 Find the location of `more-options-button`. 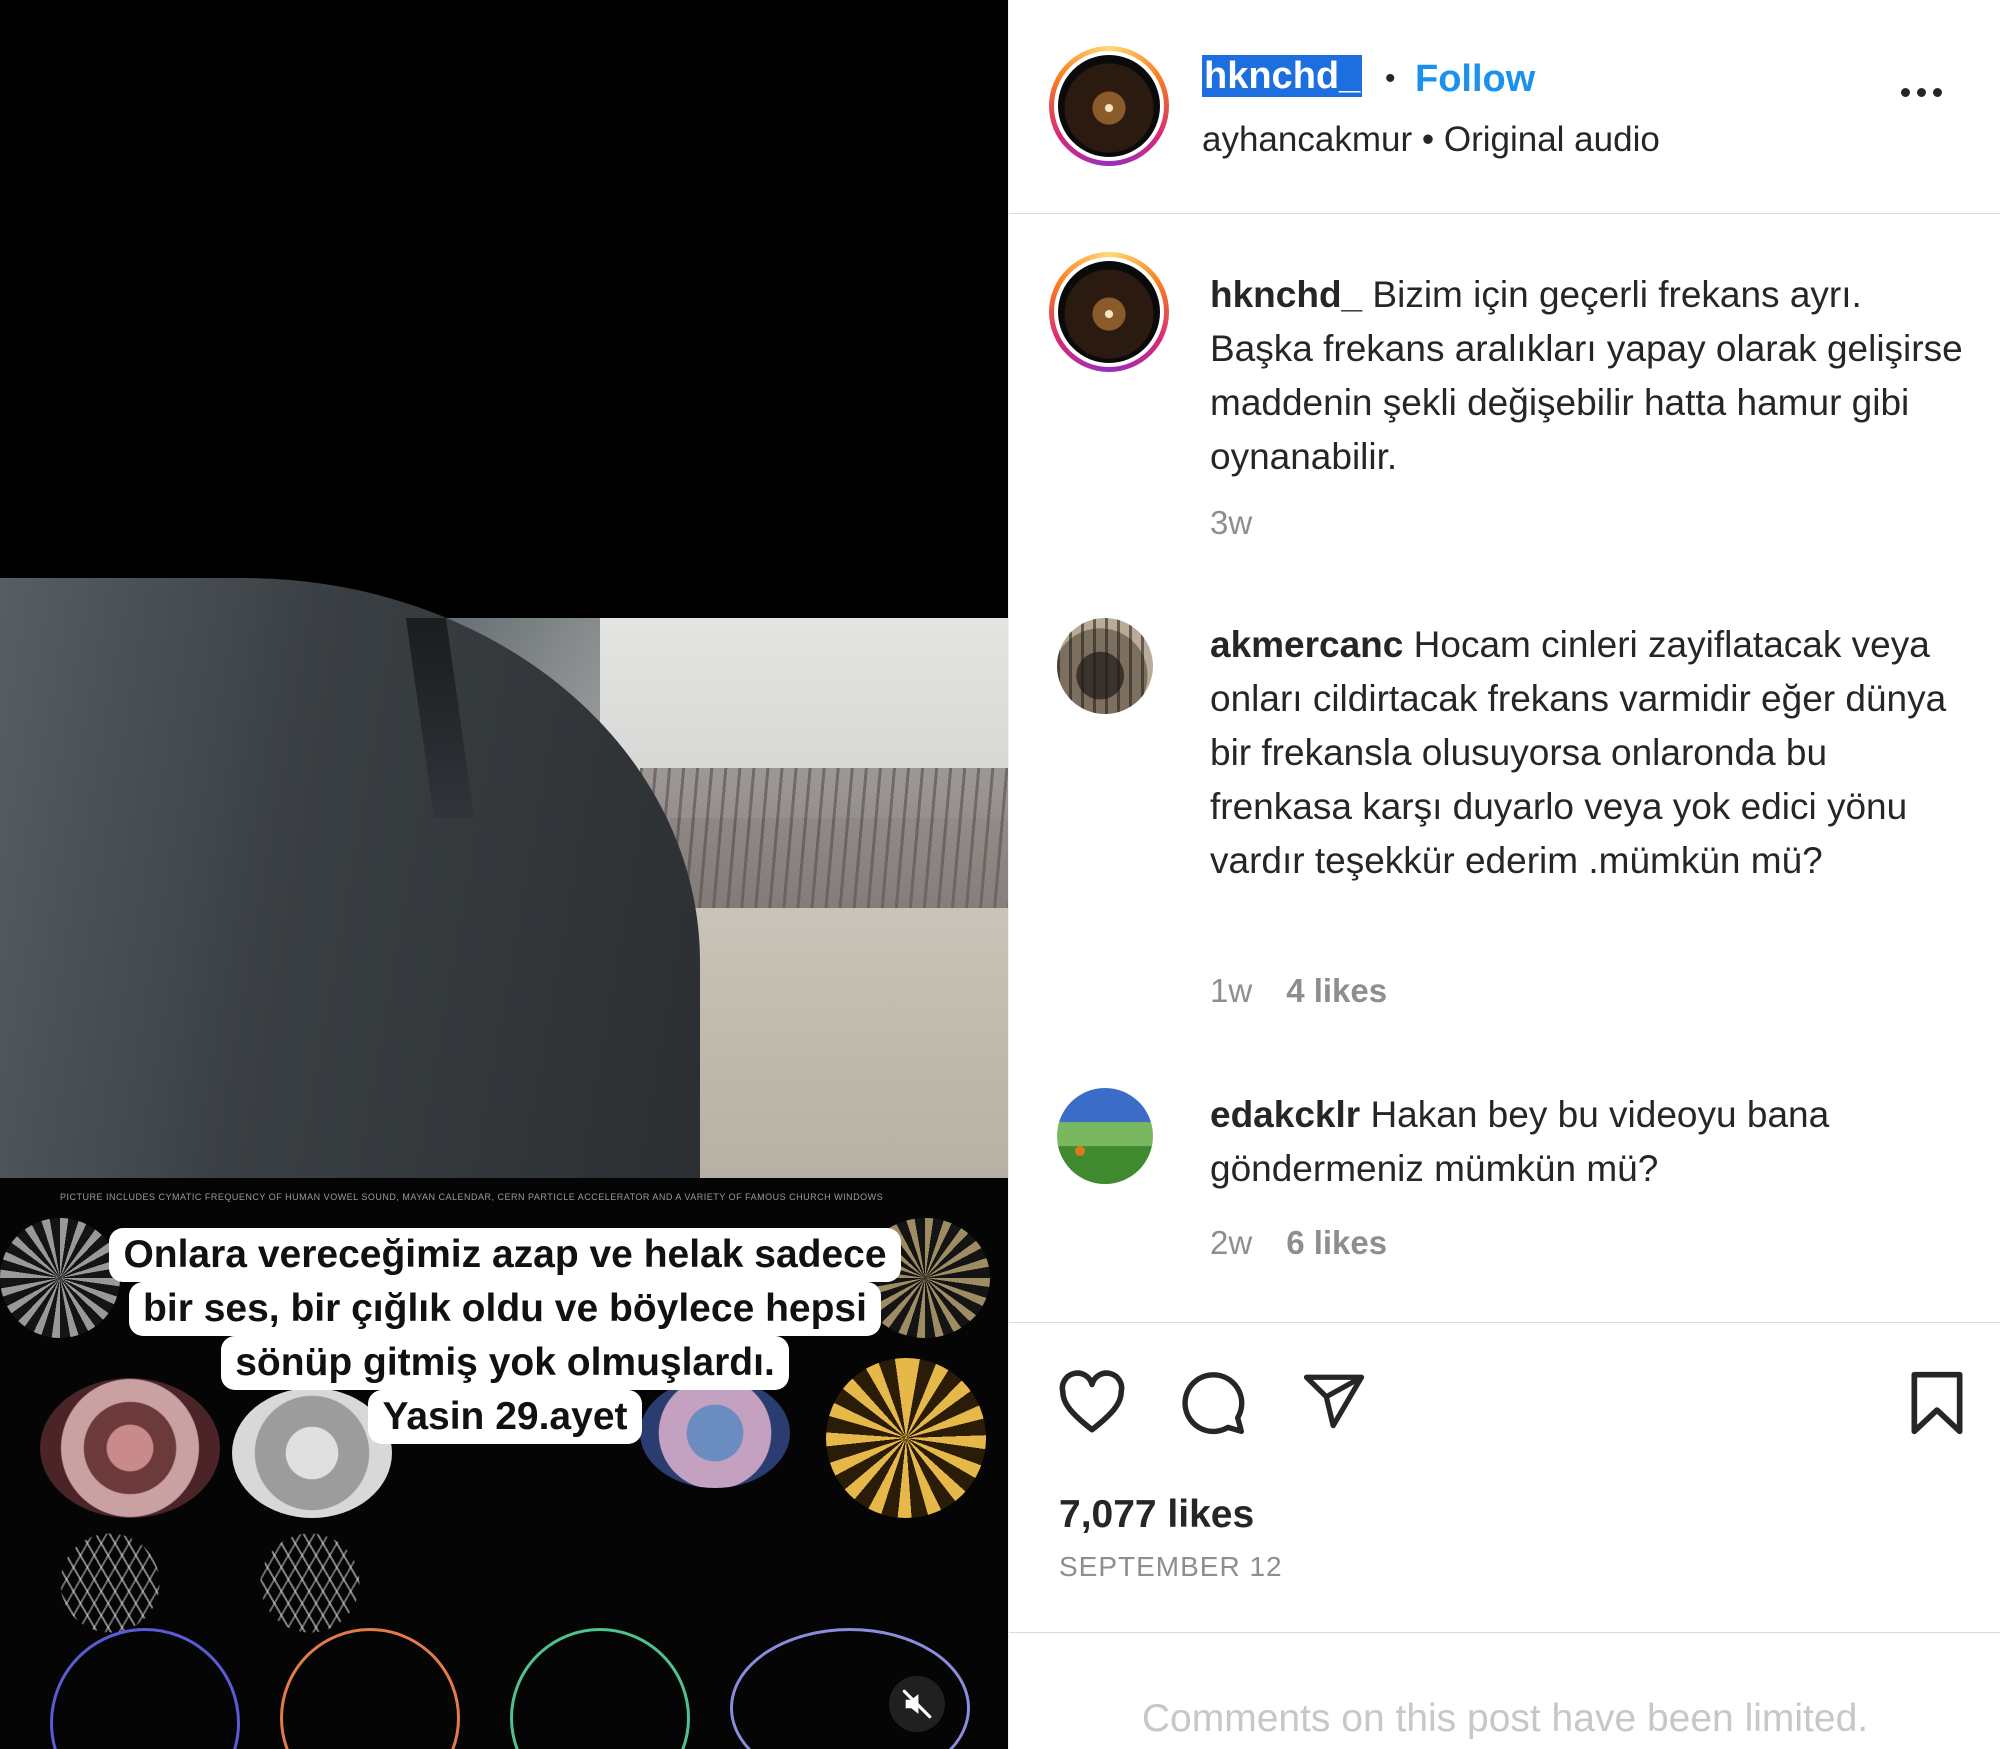

more-options-button is located at coordinates (1921, 92).